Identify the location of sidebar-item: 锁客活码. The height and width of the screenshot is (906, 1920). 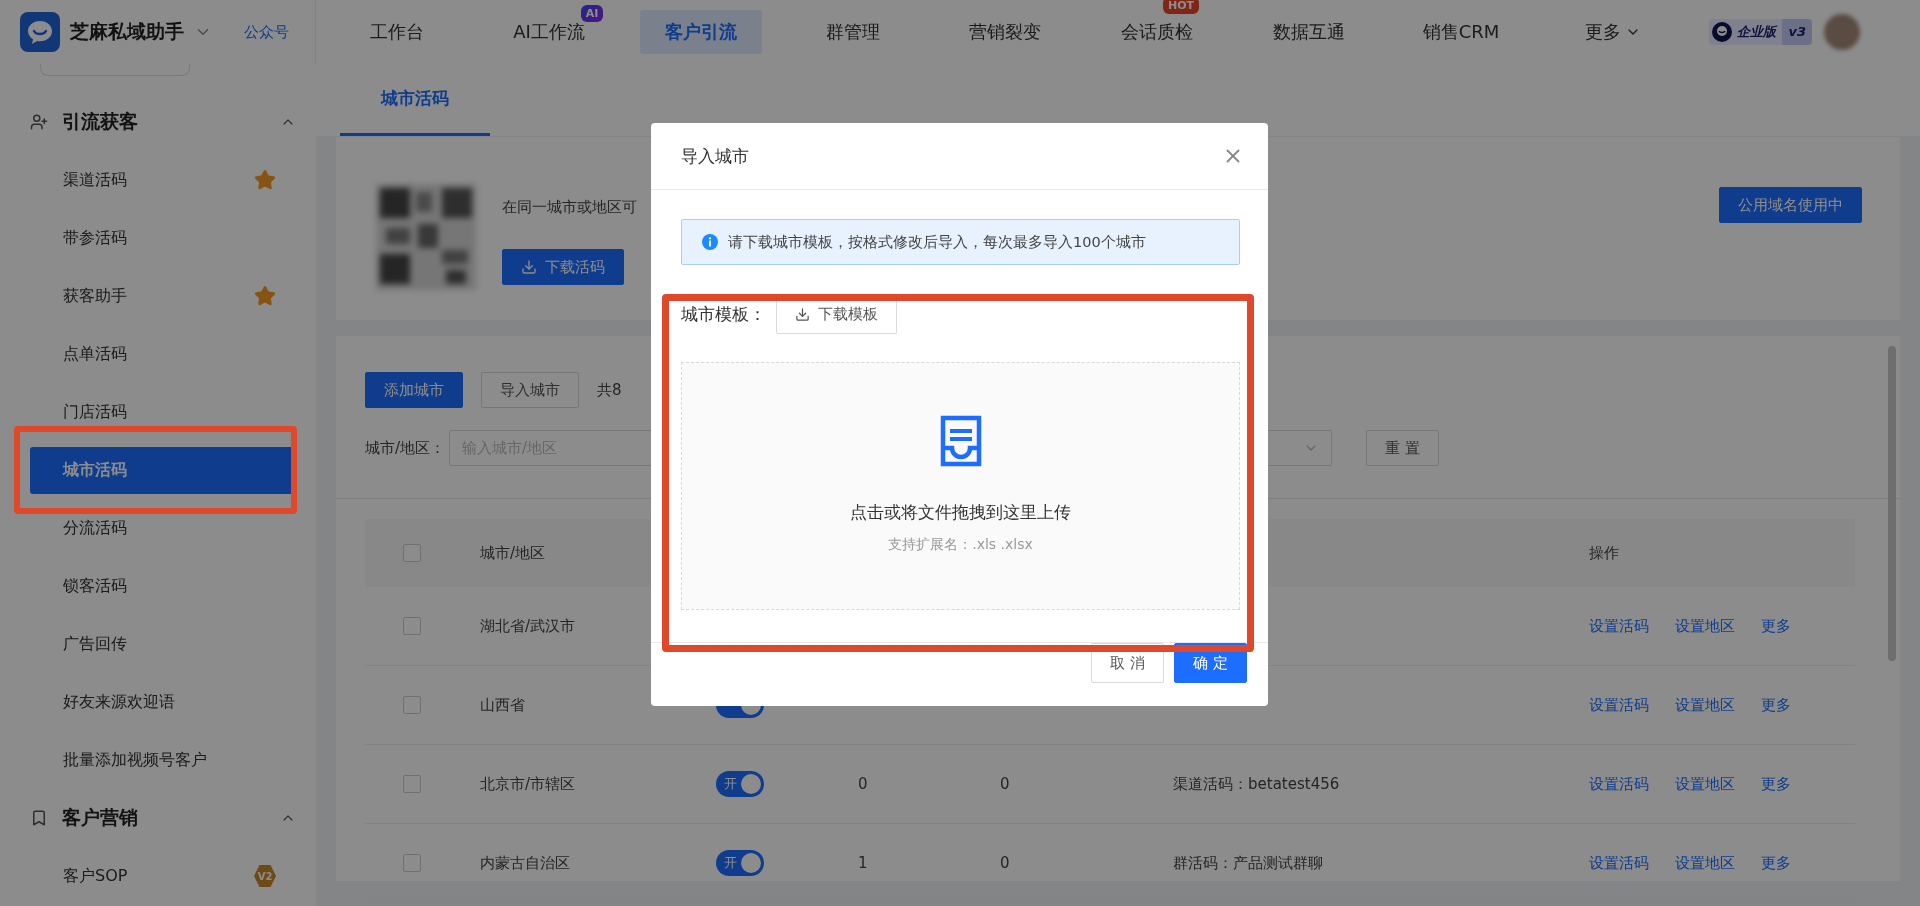
(163, 586).